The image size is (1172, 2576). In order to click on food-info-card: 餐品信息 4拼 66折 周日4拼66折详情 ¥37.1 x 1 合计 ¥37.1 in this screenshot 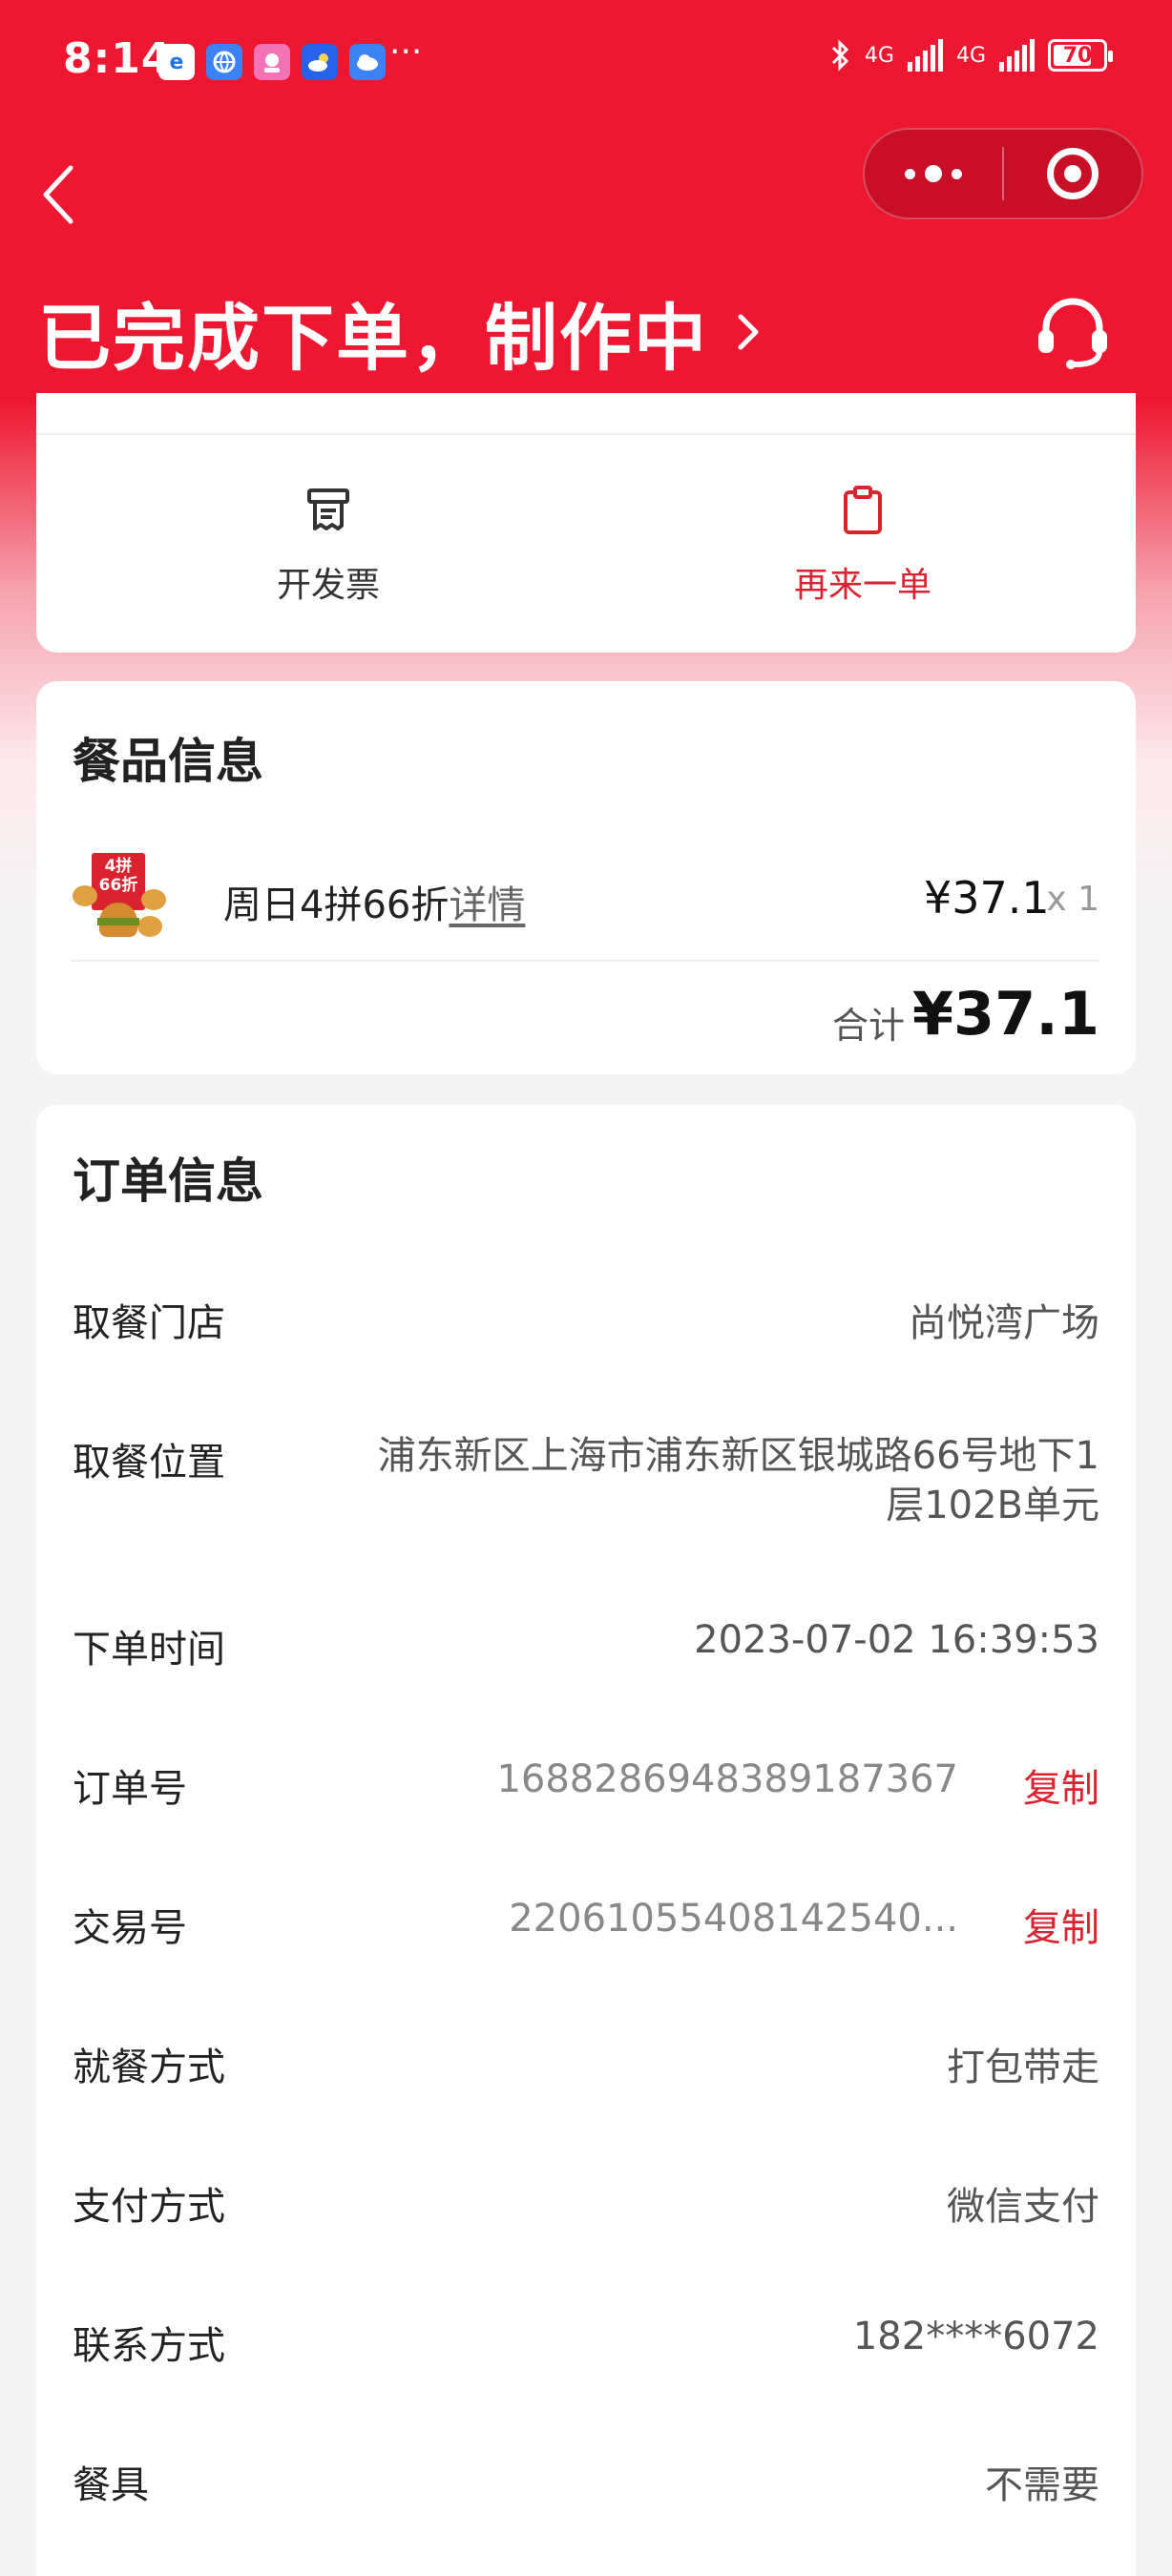, I will do `click(586, 877)`.